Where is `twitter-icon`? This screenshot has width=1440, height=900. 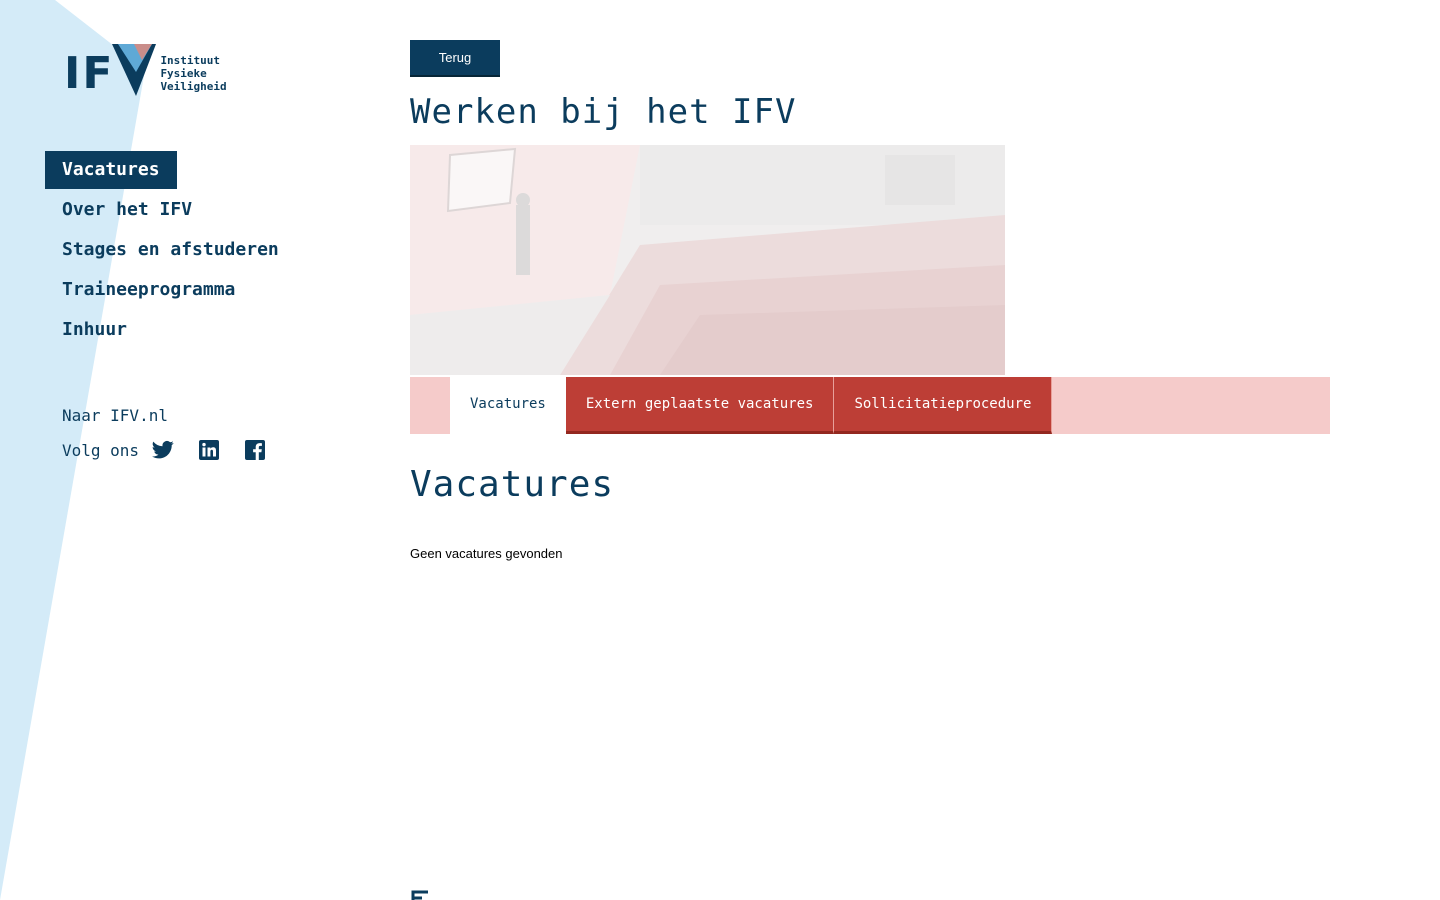
twitter-icon is located at coordinates (163, 450).